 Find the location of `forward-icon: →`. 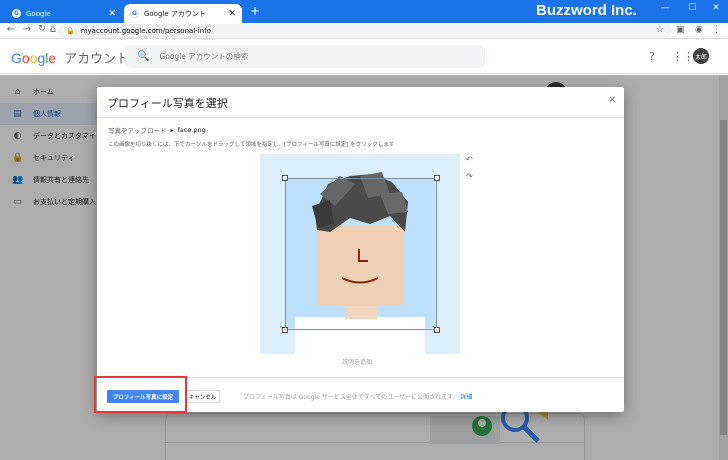

forward-icon: → is located at coordinates (27, 29).